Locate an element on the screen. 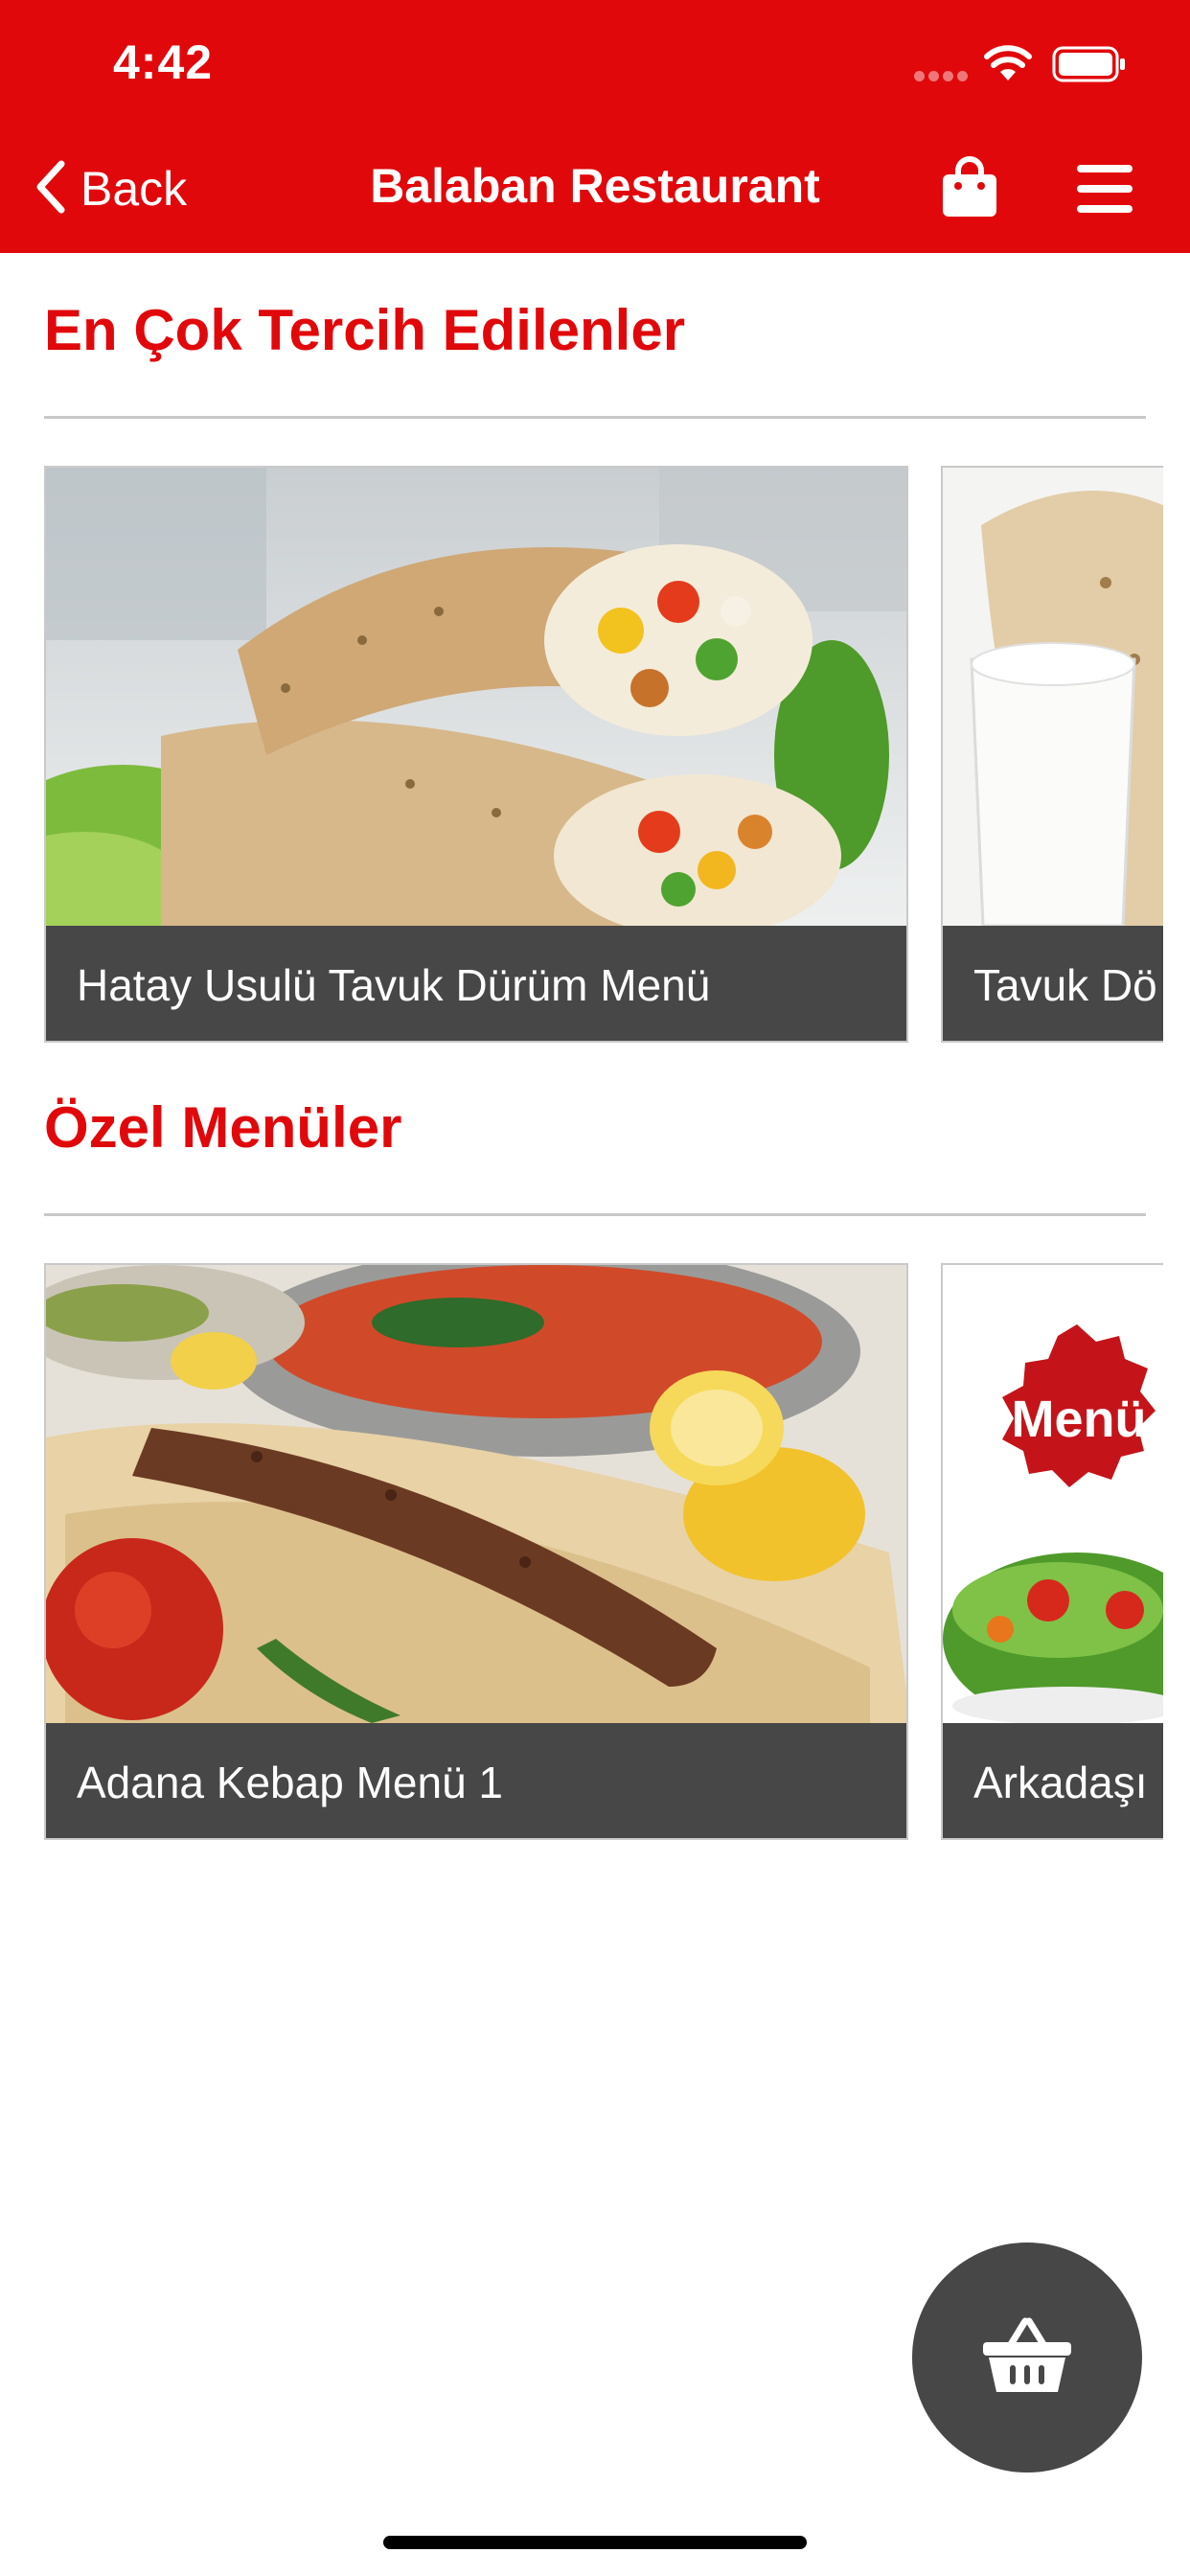 This screenshot has height=2576, width=1190. wifi-icon is located at coordinates (1008, 65).